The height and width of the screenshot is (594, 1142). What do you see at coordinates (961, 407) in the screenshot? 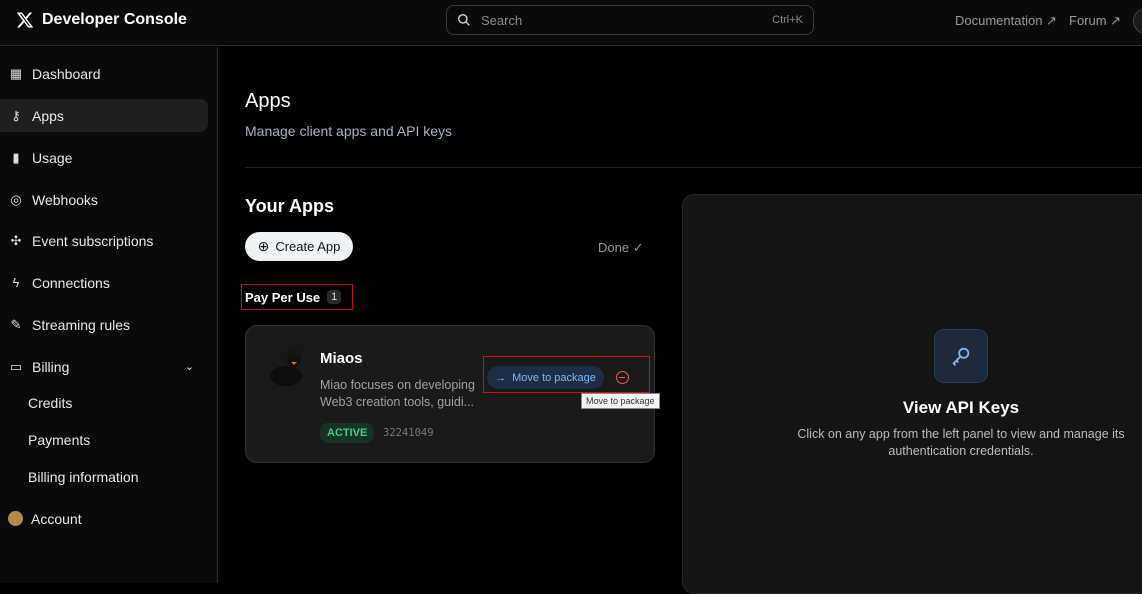
I see `panel-title: View API Keys` at bounding box center [961, 407].